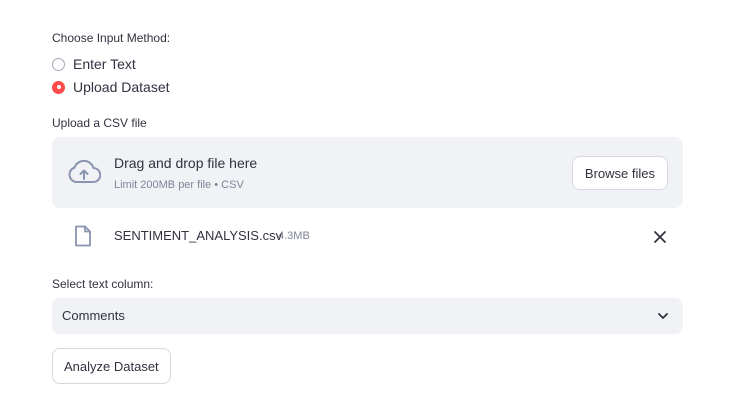 The width and height of the screenshot is (730, 401). I want to click on uploaded-file-name: SENTIMENT_ANALYSIS.csv, so click(198, 235).